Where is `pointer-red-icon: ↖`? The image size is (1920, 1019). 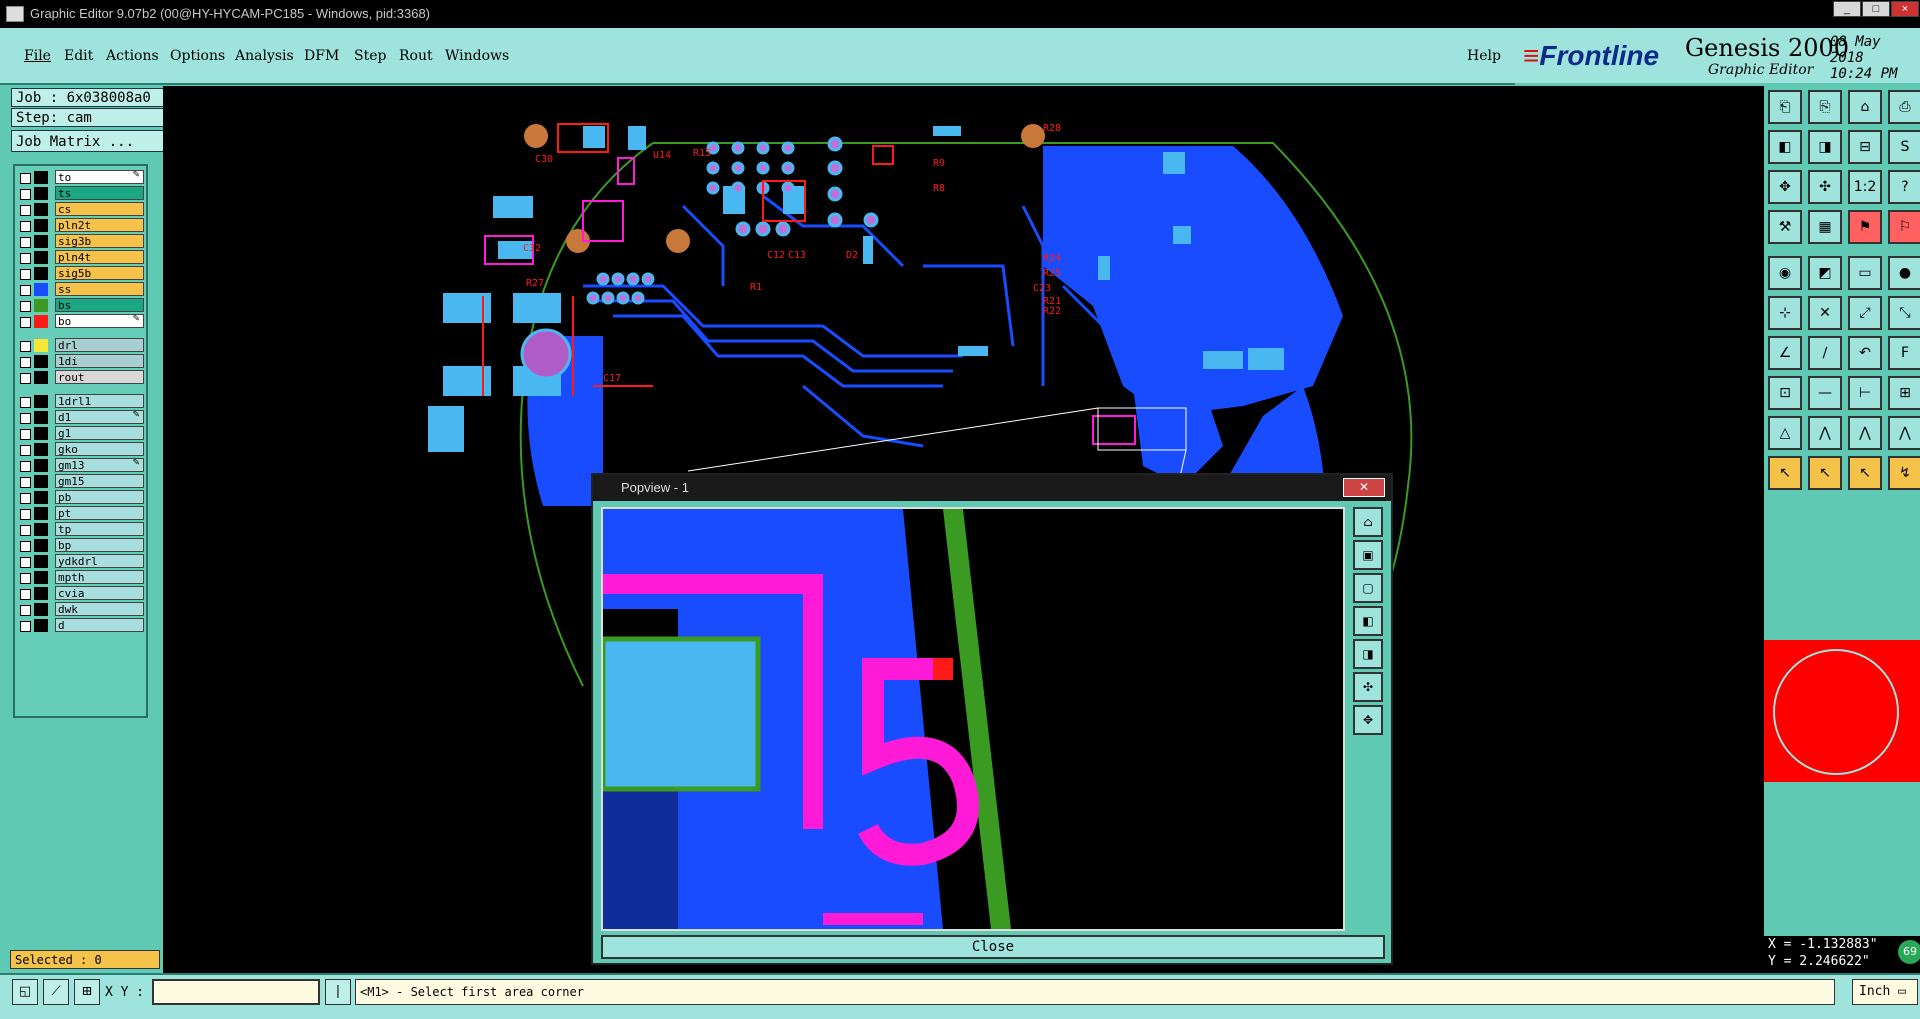
pointer-red-icon: ↖ is located at coordinates (1865, 473).